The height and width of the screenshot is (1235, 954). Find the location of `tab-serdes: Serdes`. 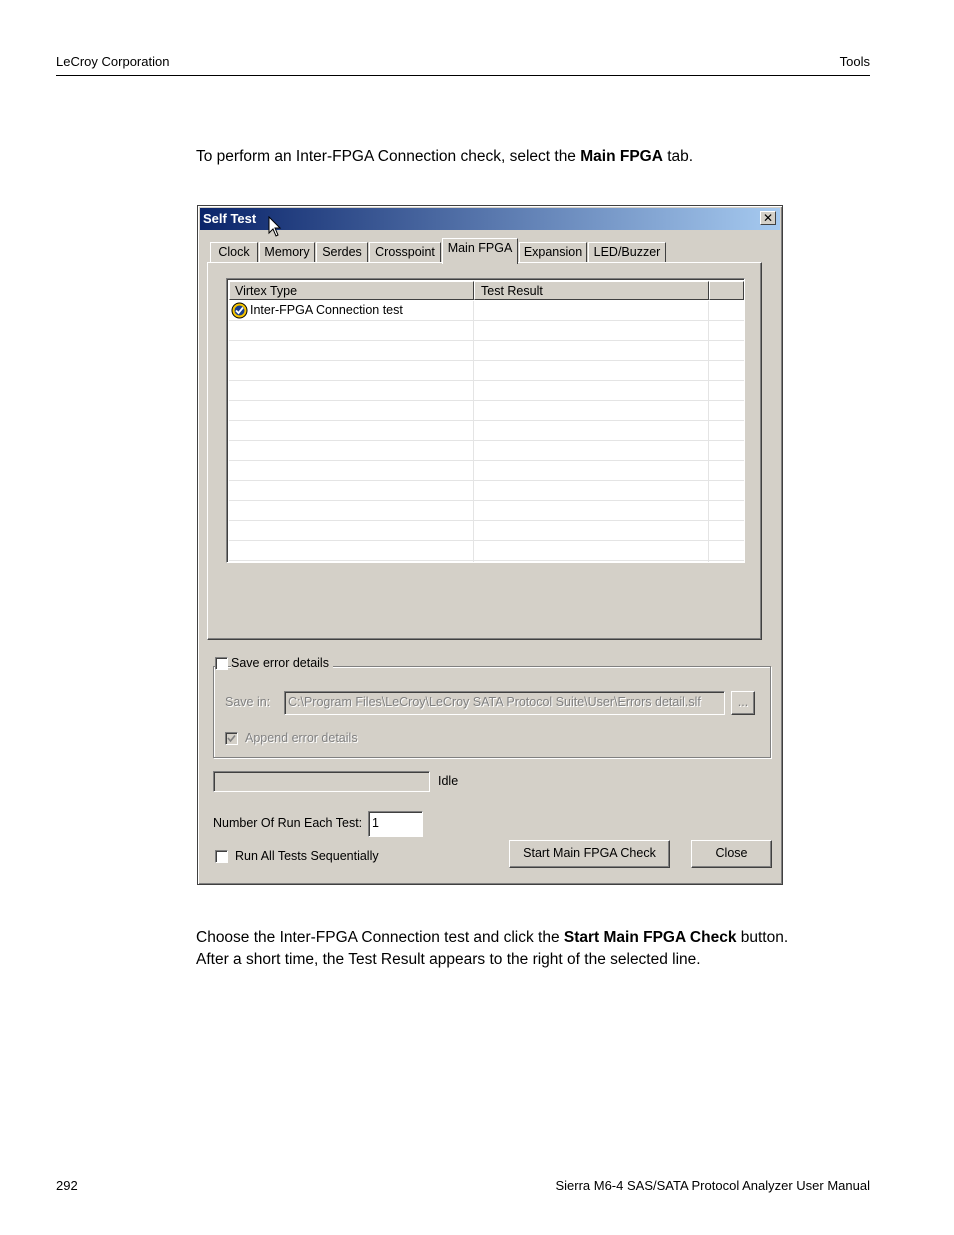

tab-serdes: Serdes is located at coordinates (342, 252).